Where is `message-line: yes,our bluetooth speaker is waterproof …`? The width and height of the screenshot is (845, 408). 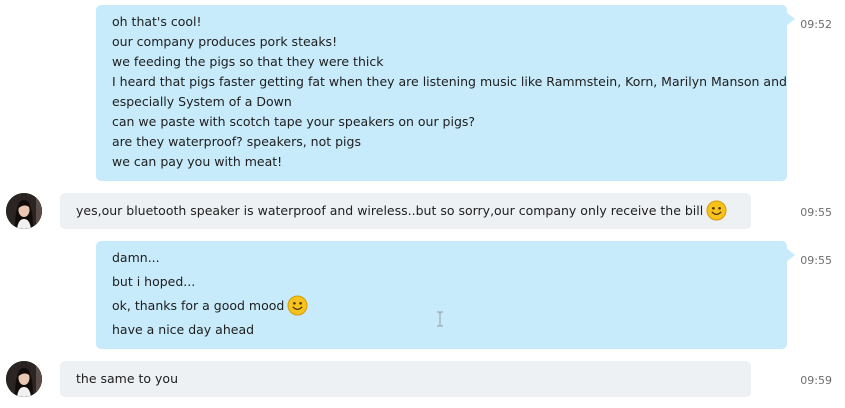 message-line: yes,our bluetooth speaker is waterproof … is located at coordinates (401, 211).